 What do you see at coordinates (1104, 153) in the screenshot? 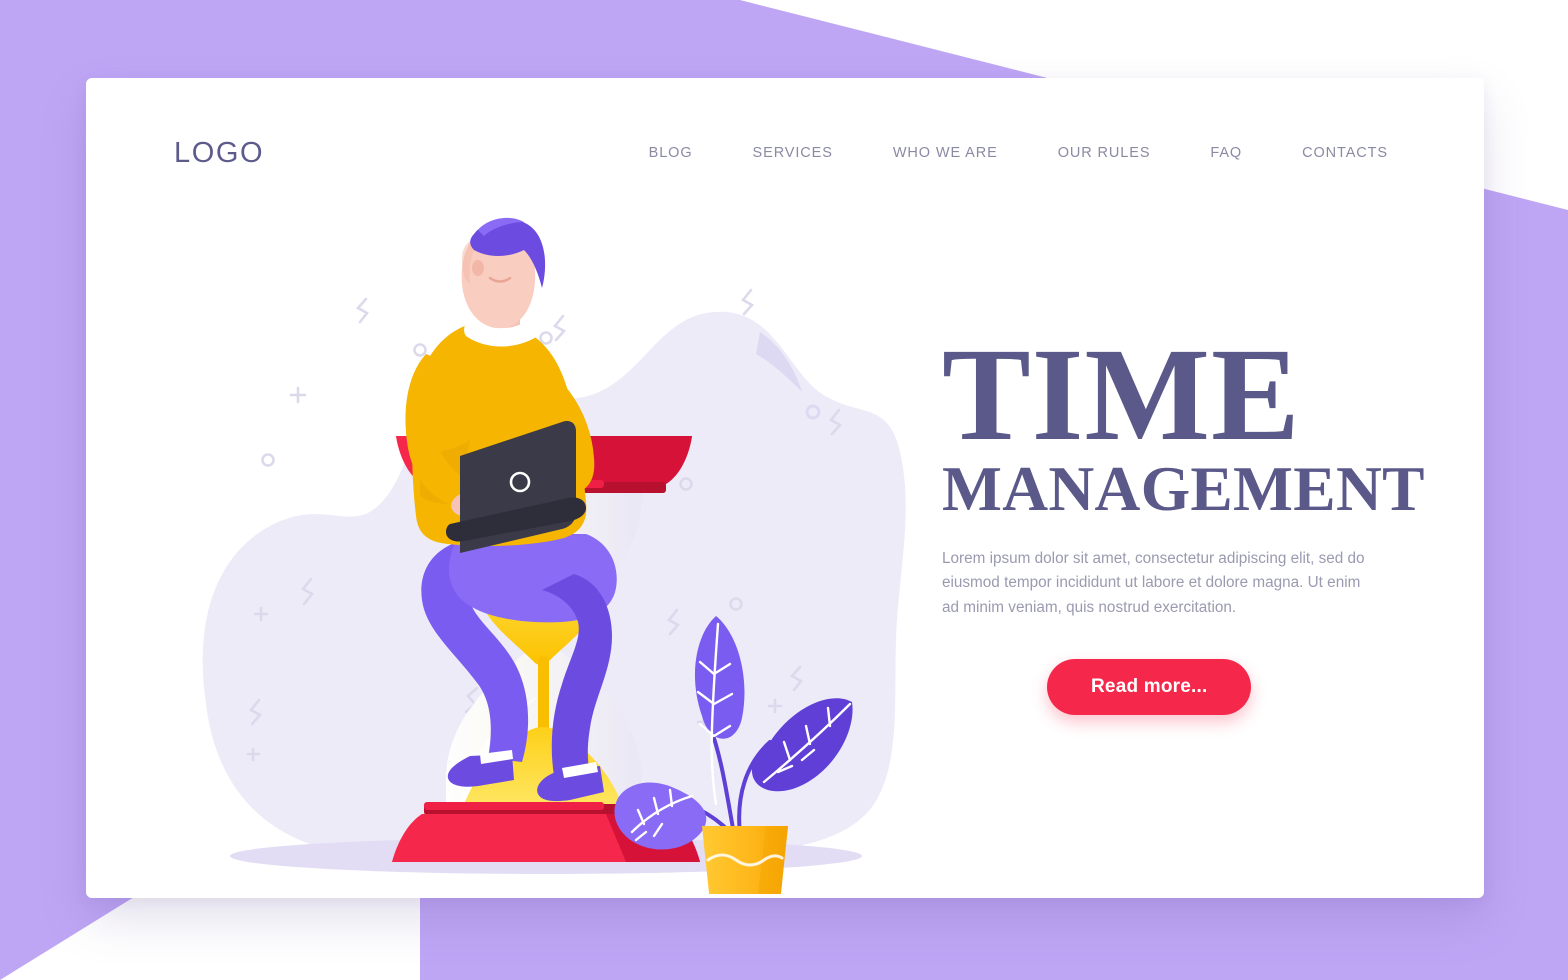
I see `nav-item-our-rules: OUR RULES` at bounding box center [1104, 153].